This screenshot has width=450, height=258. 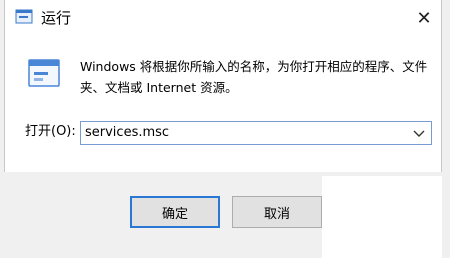 I want to click on open-combobox, so click(x=256, y=133).